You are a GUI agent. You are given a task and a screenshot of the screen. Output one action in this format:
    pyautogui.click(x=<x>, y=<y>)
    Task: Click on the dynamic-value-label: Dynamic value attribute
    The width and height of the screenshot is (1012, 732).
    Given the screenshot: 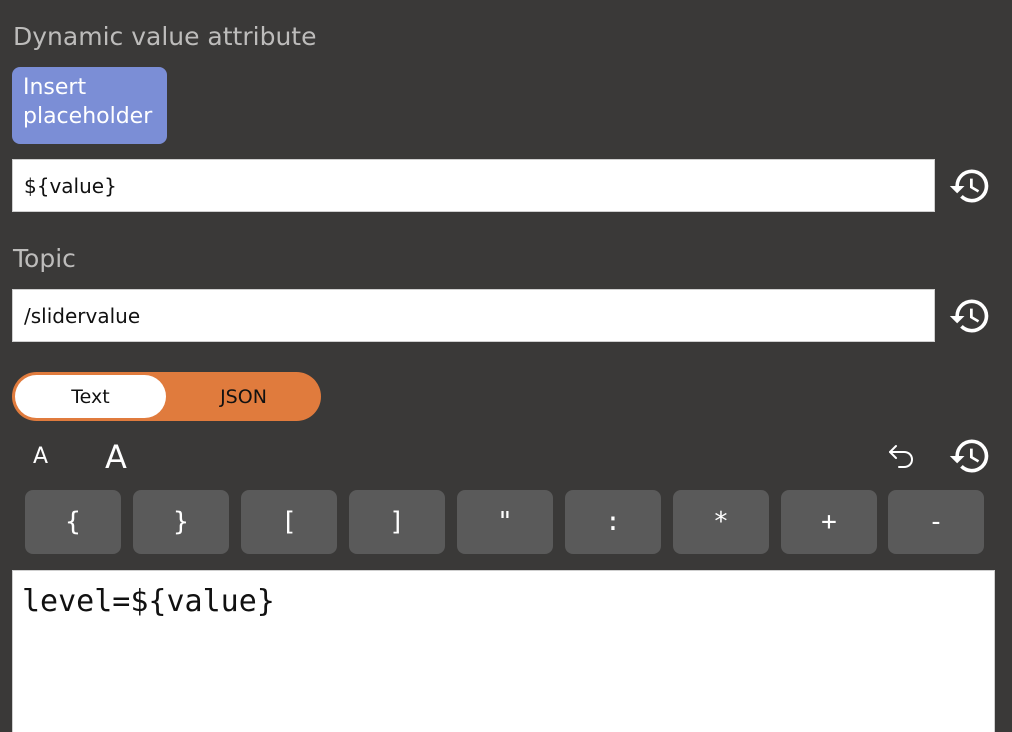 What is the action you would take?
    pyautogui.click(x=165, y=36)
    